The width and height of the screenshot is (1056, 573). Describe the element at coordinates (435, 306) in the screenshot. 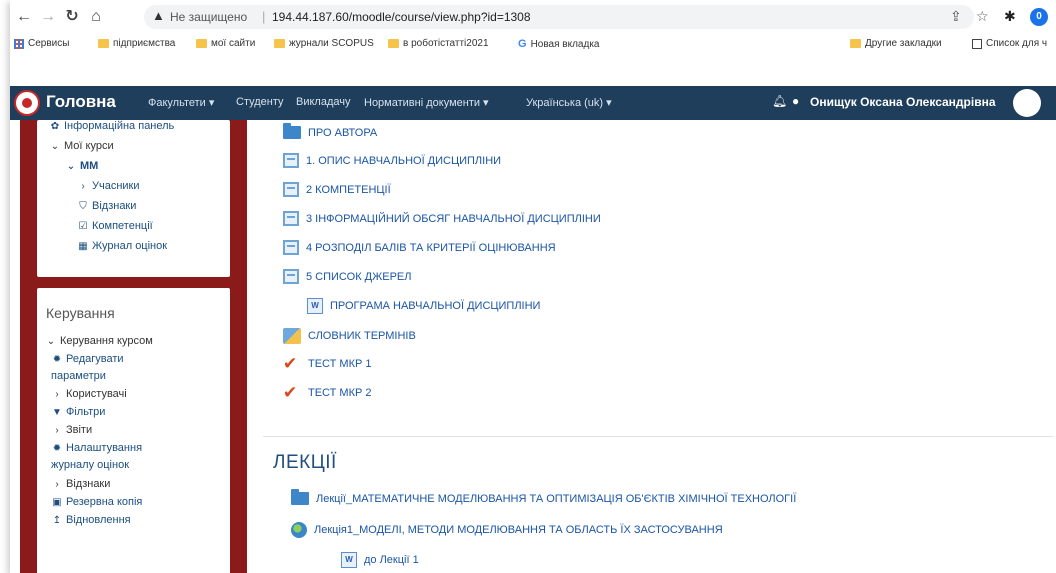

I see `activity-label: ПРОГРАМА НАВЧАЛЬНОЇ ДИСЦИПЛІНИ` at that location.